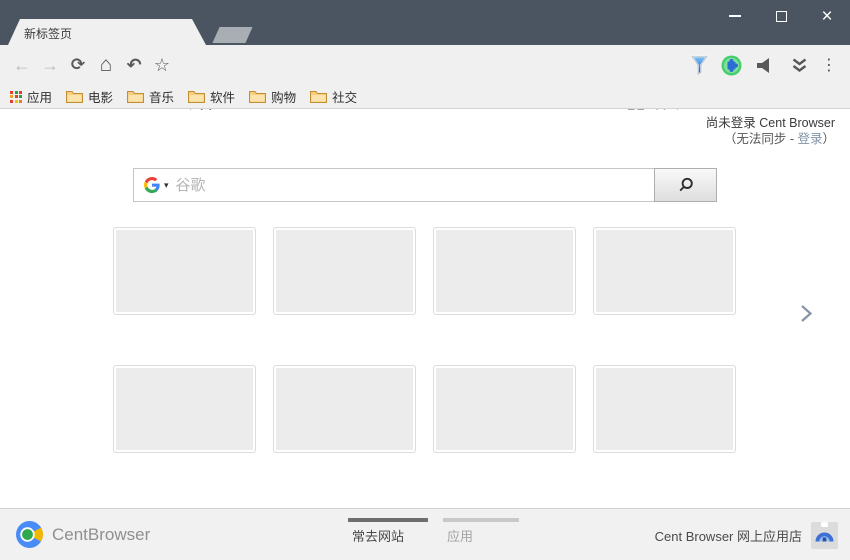  What do you see at coordinates (731, 65) in the screenshot?
I see `puzzle-extension-icon` at bounding box center [731, 65].